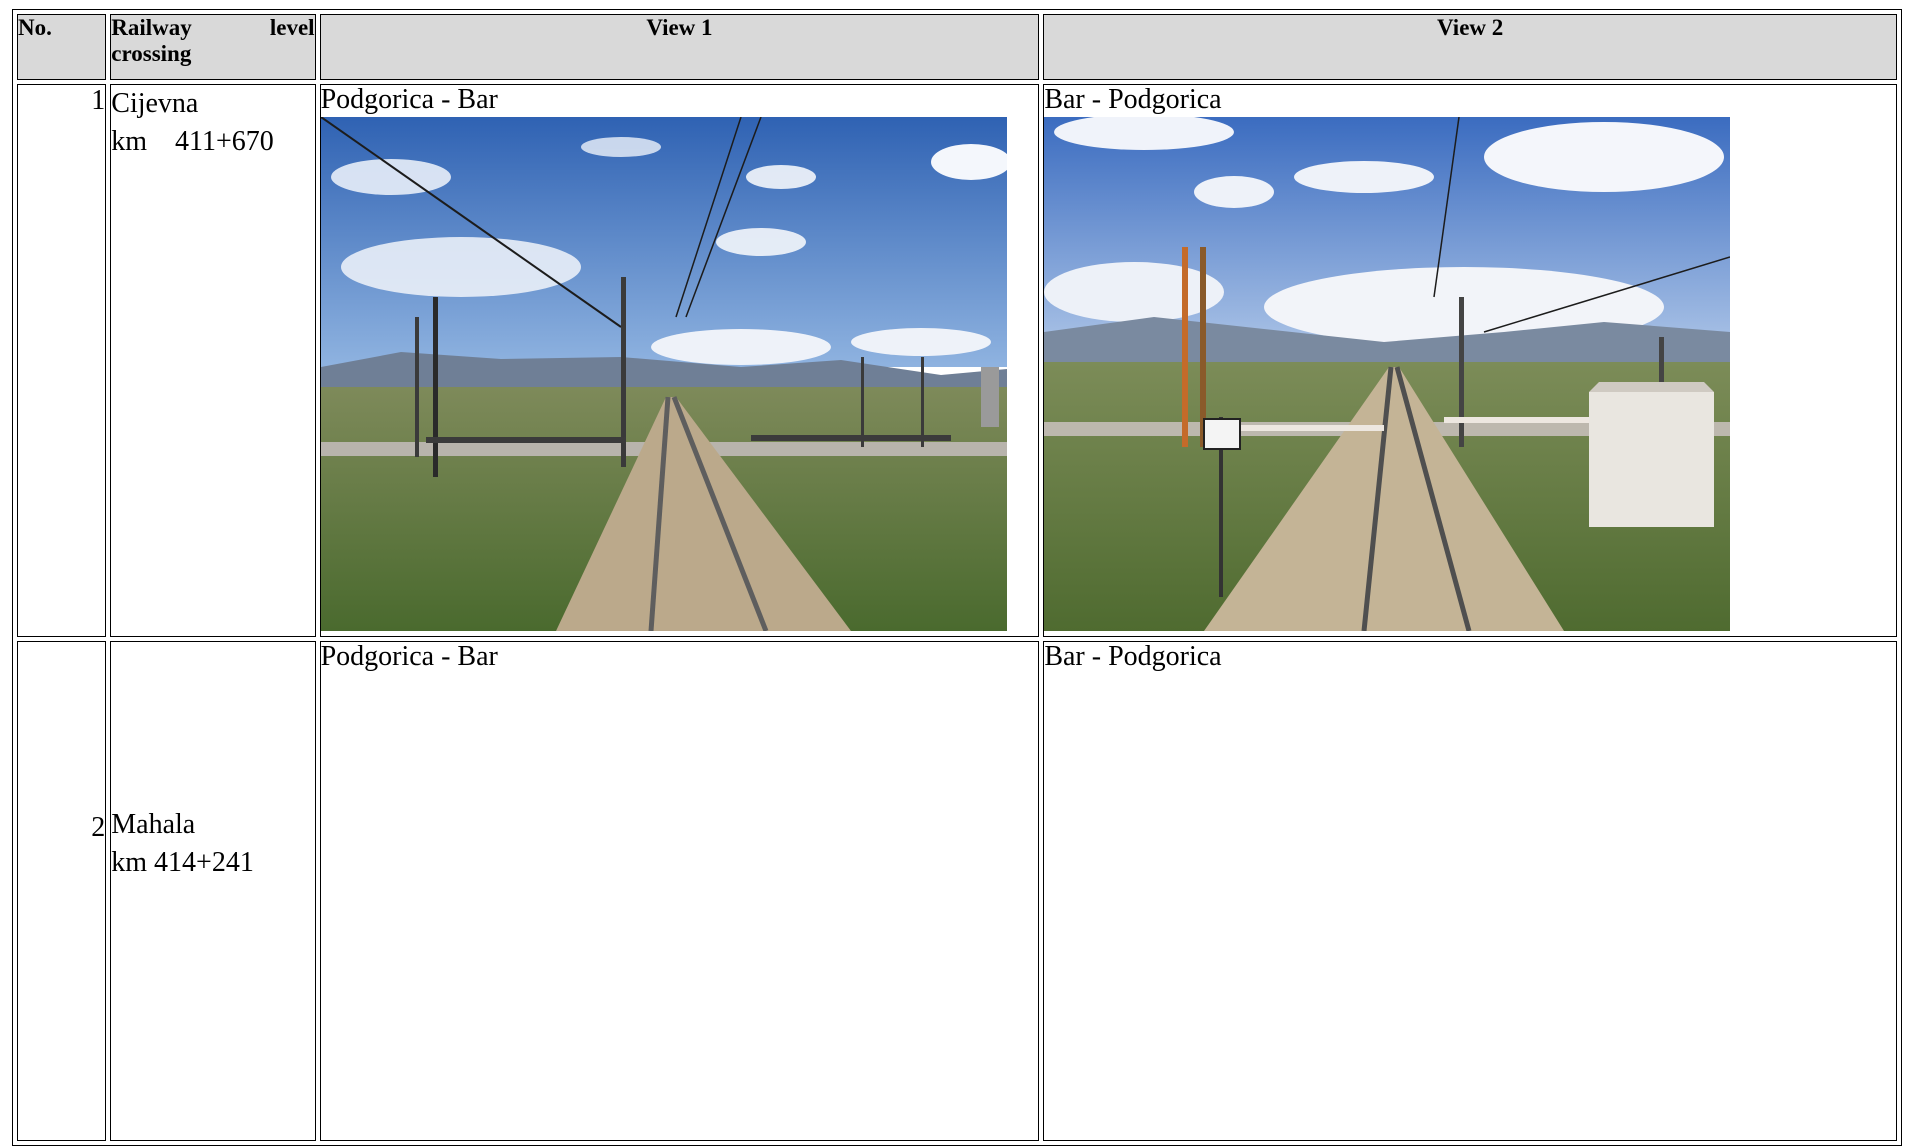 This screenshot has height=1146, width=1906. I want to click on header-row: No. Railway level crossing View 1 View 2, so click(957, 47).